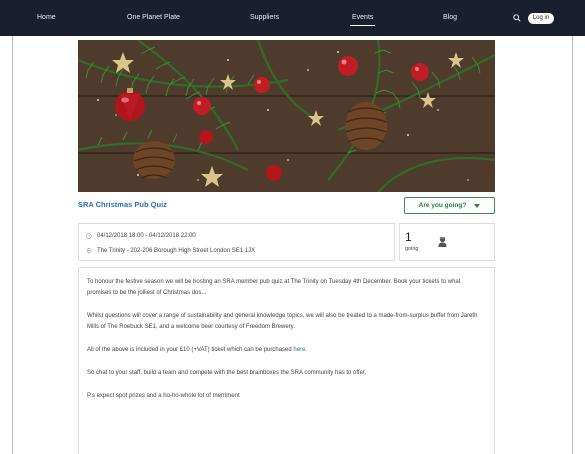  I want to click on nav-blog: Blog, so click(450, 17).